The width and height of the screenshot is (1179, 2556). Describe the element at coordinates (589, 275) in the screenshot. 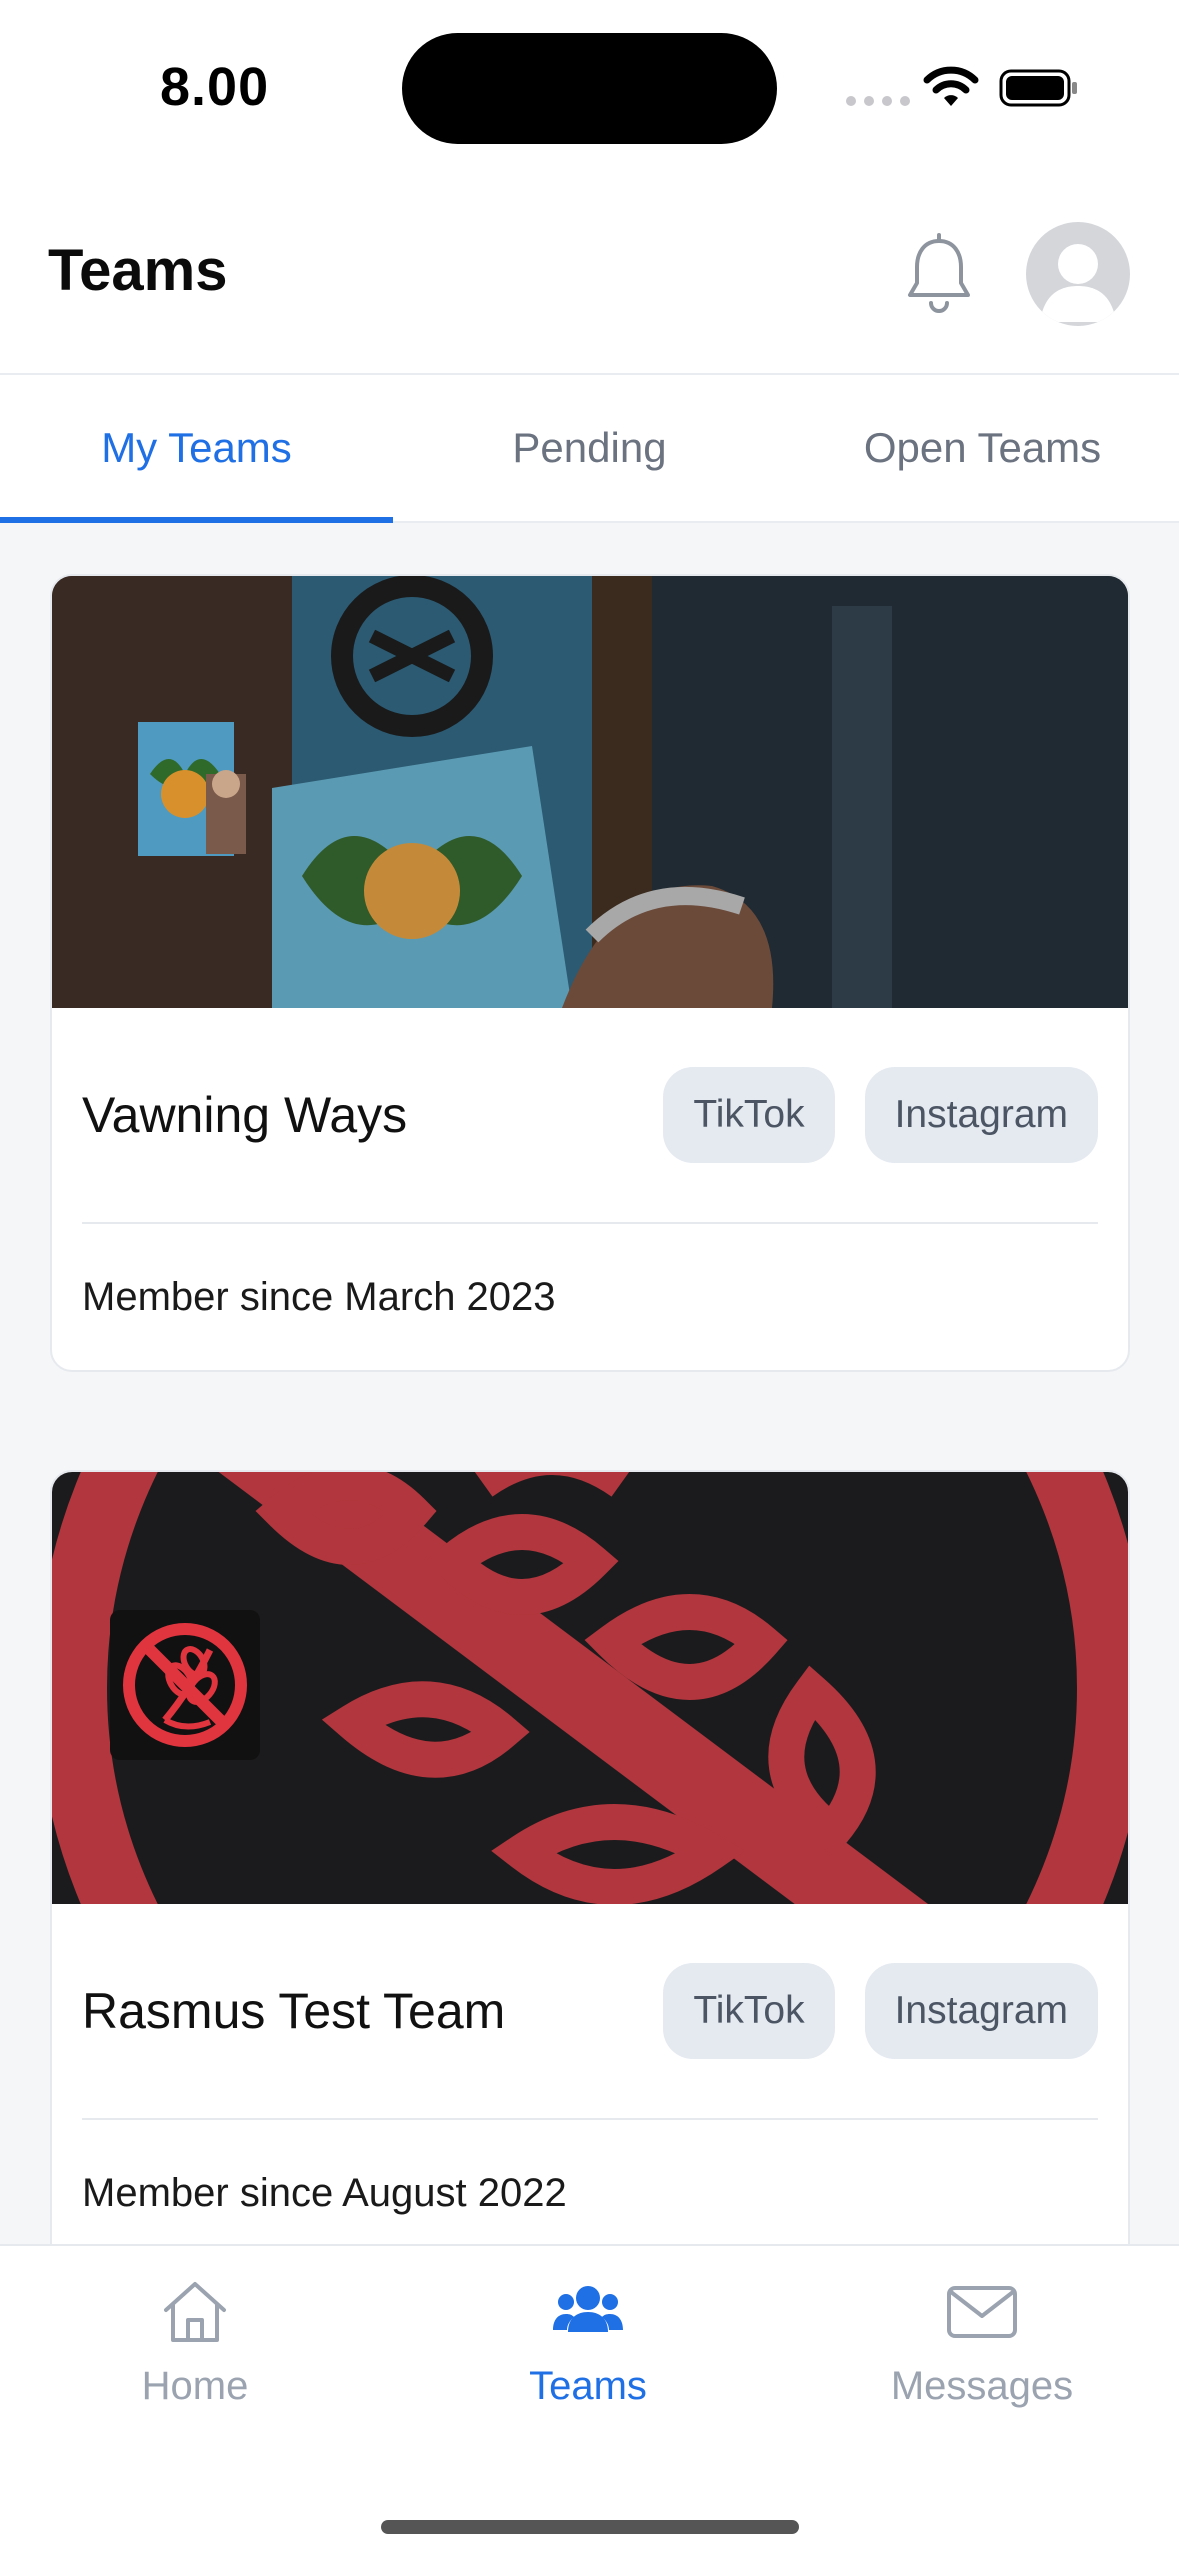

I see `app-header: Teams` at that location.